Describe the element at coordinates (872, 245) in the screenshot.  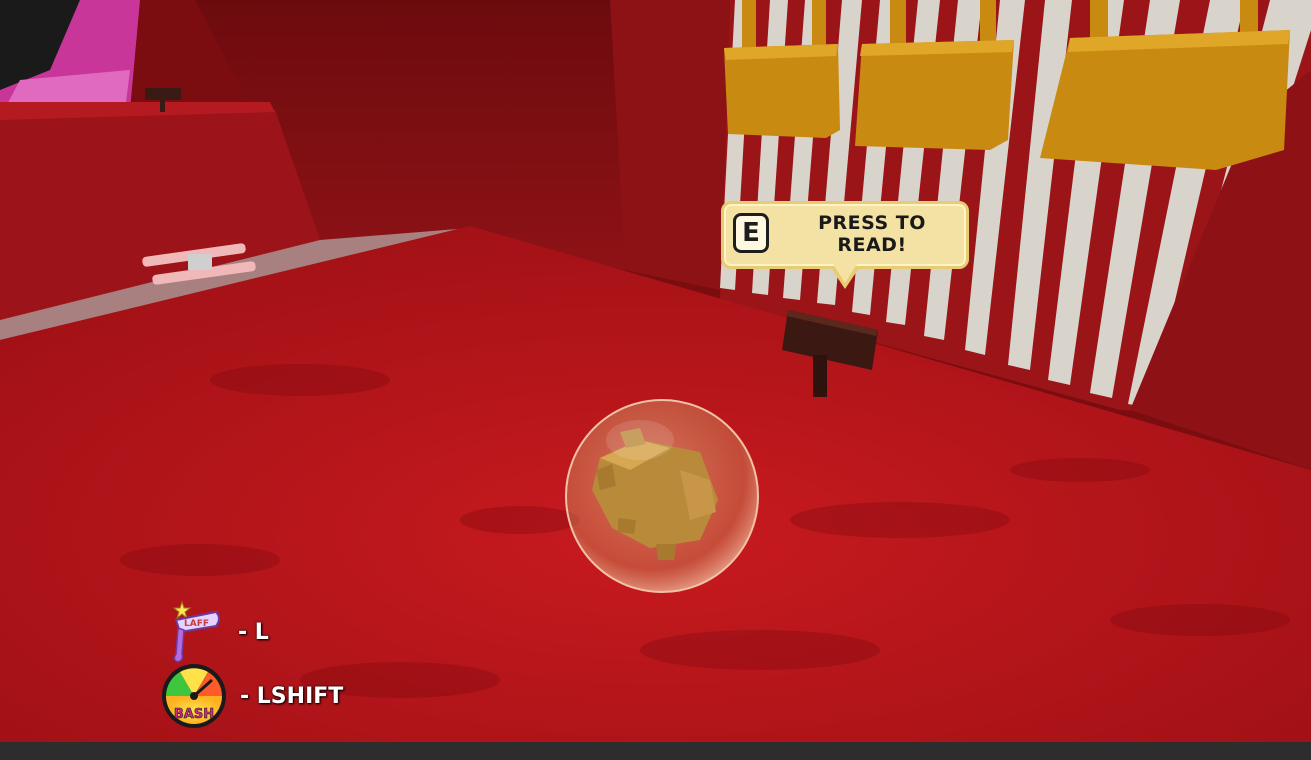
I see `prompt-text-line2: READ!` at that location.